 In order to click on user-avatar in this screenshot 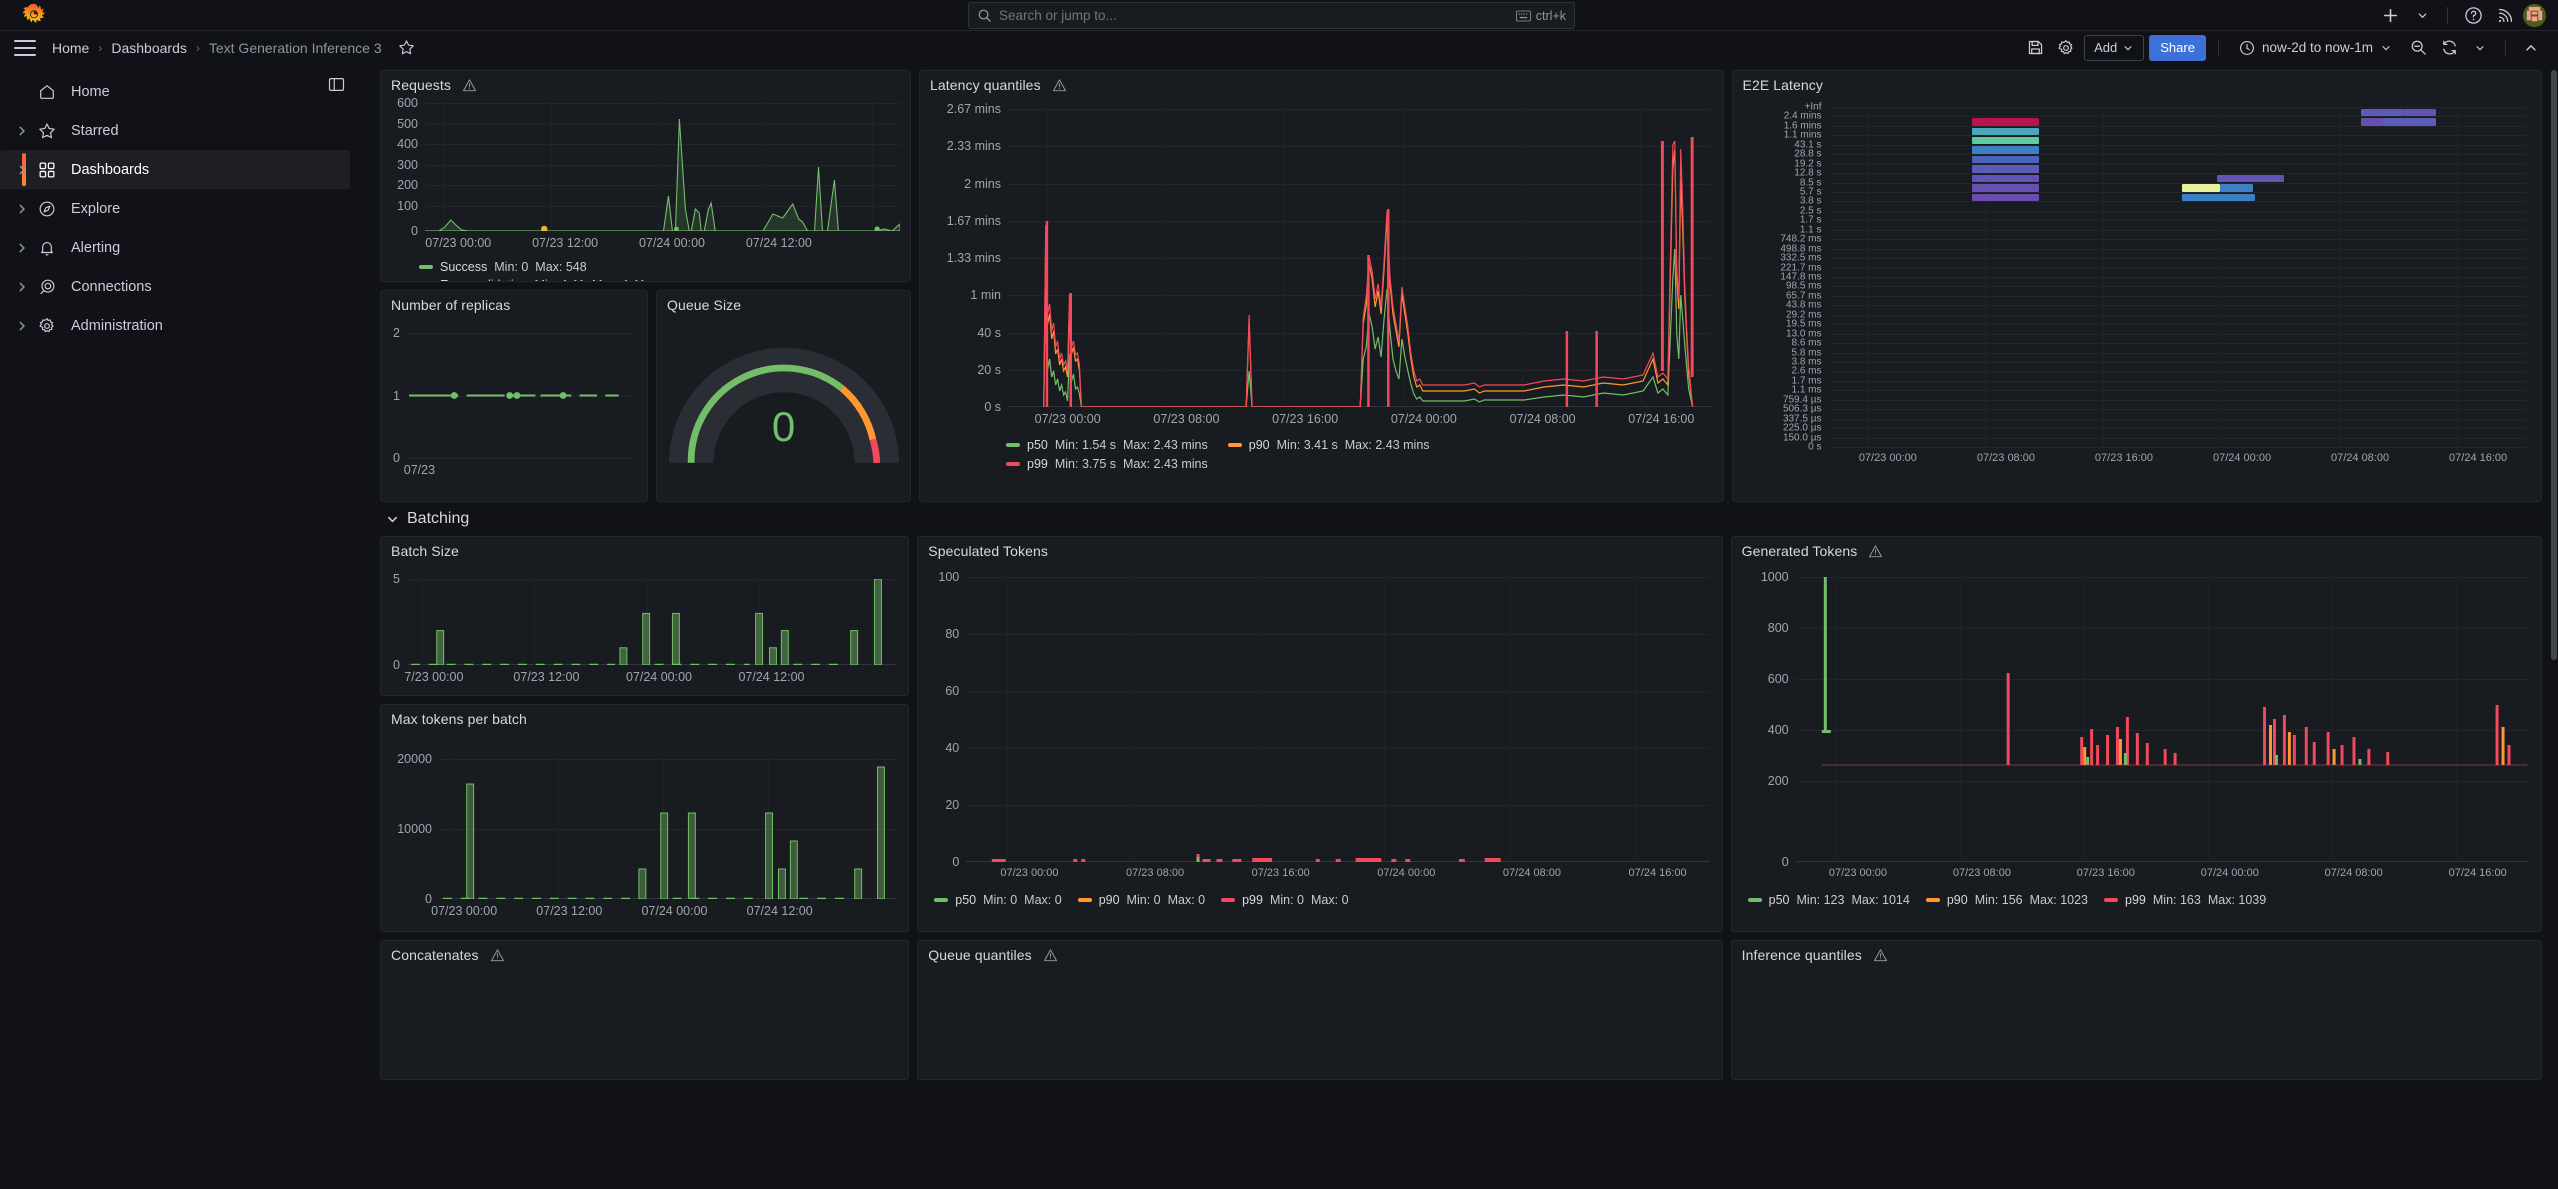, I will do `click(2534, 15)`.